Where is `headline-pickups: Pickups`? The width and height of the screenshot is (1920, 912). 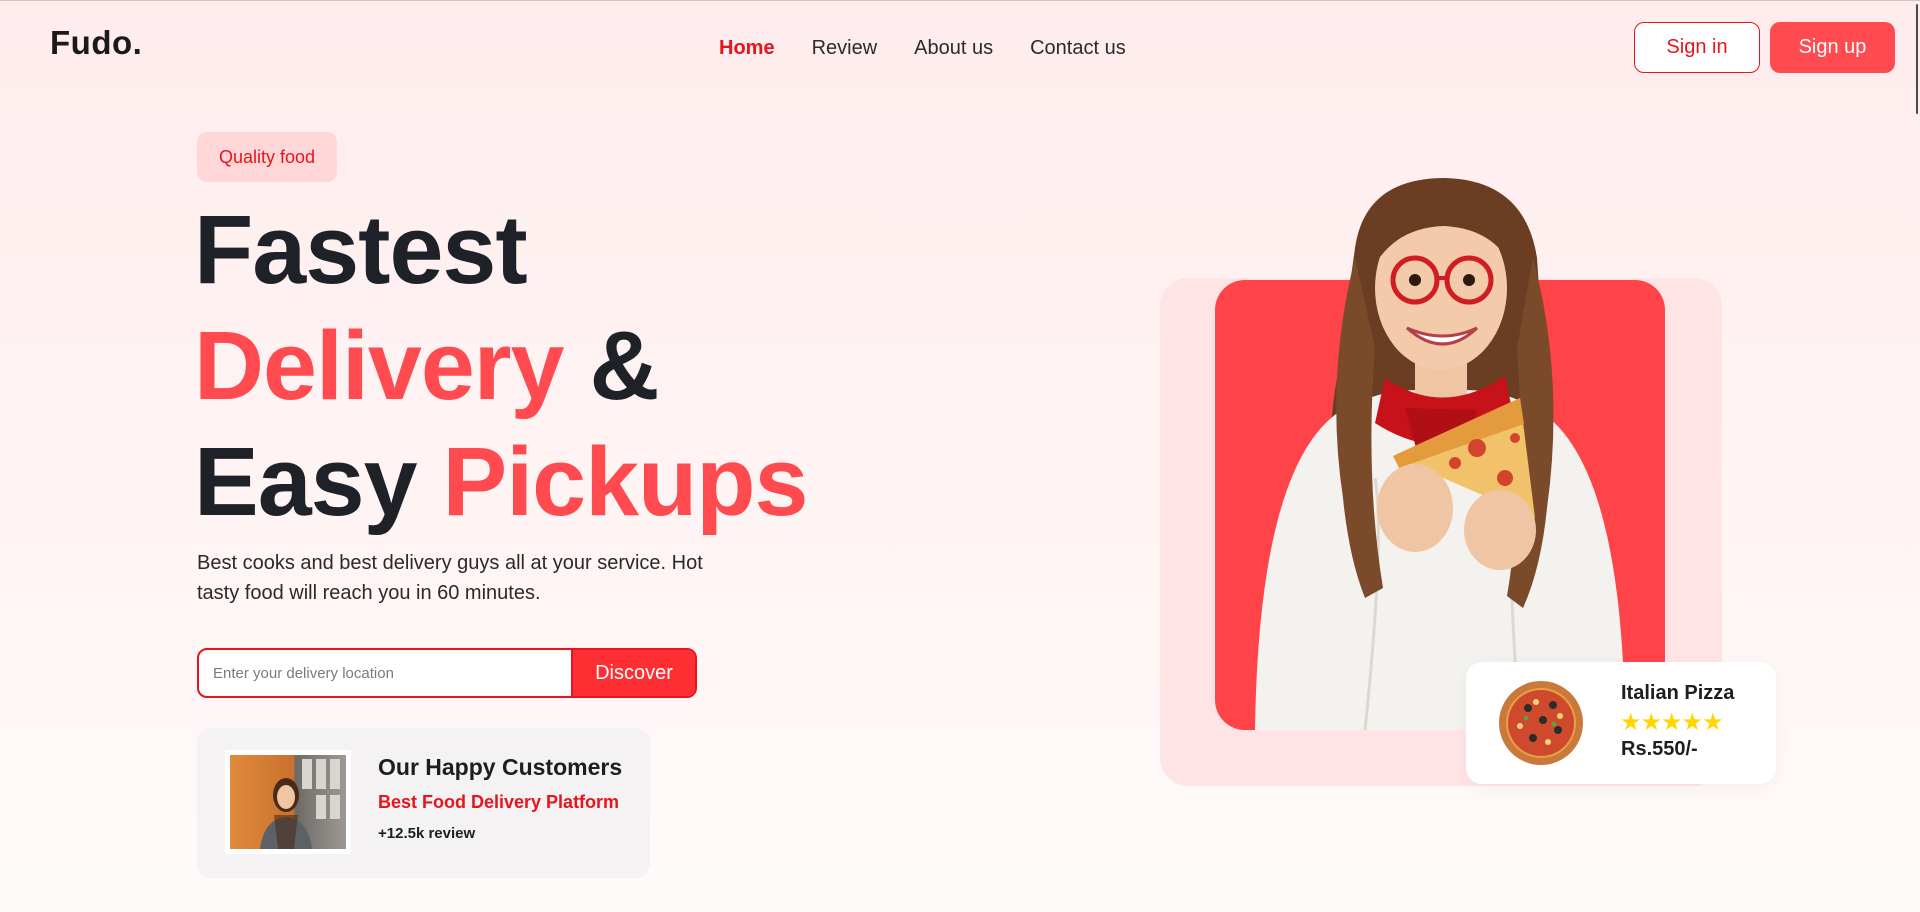 headline-pickups: Pickups is located at coordinates (625, 481).